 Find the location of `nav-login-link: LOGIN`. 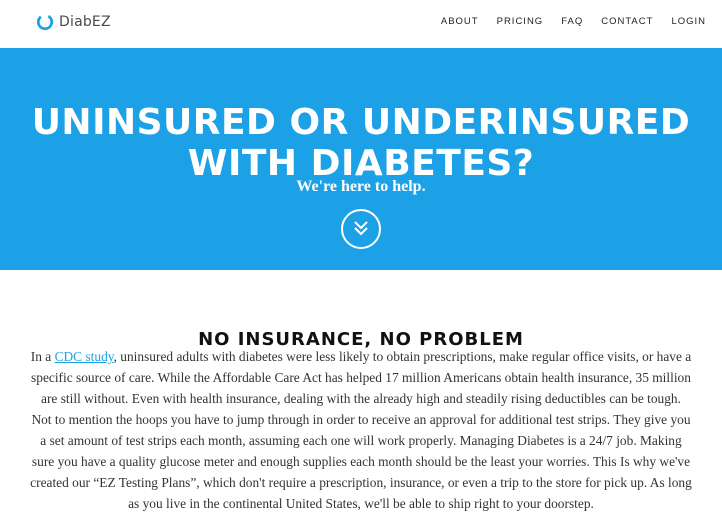

nav-login-link: LOGIN is located at coordinates (688, 21).